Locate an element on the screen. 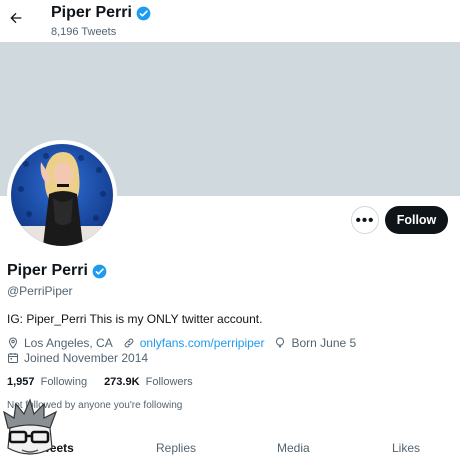 The height and width of the screenshot is (460, 460). followers-link: 273.9K Followers is located at coordinates (148, 382).